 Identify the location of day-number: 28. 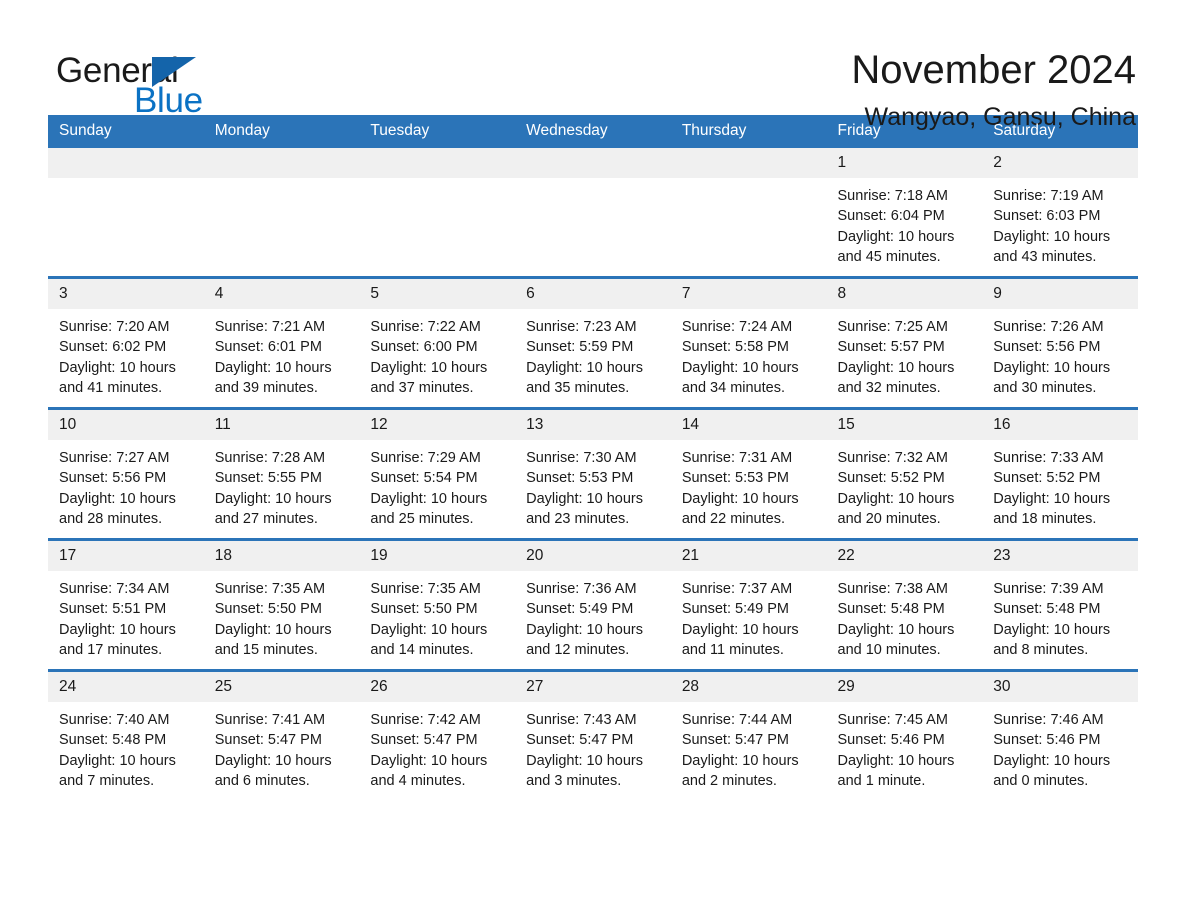
(748, 687).